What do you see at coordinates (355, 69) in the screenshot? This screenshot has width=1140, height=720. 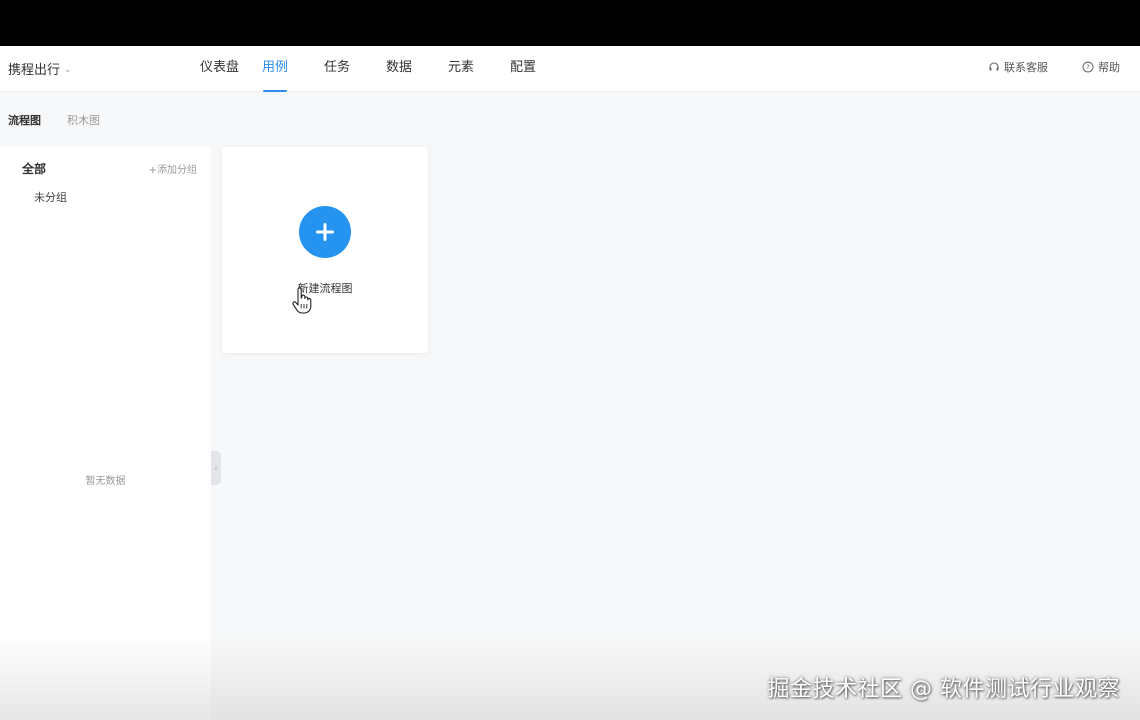 I see `nav-tasks: 任务` at bounding box center [355, 69].